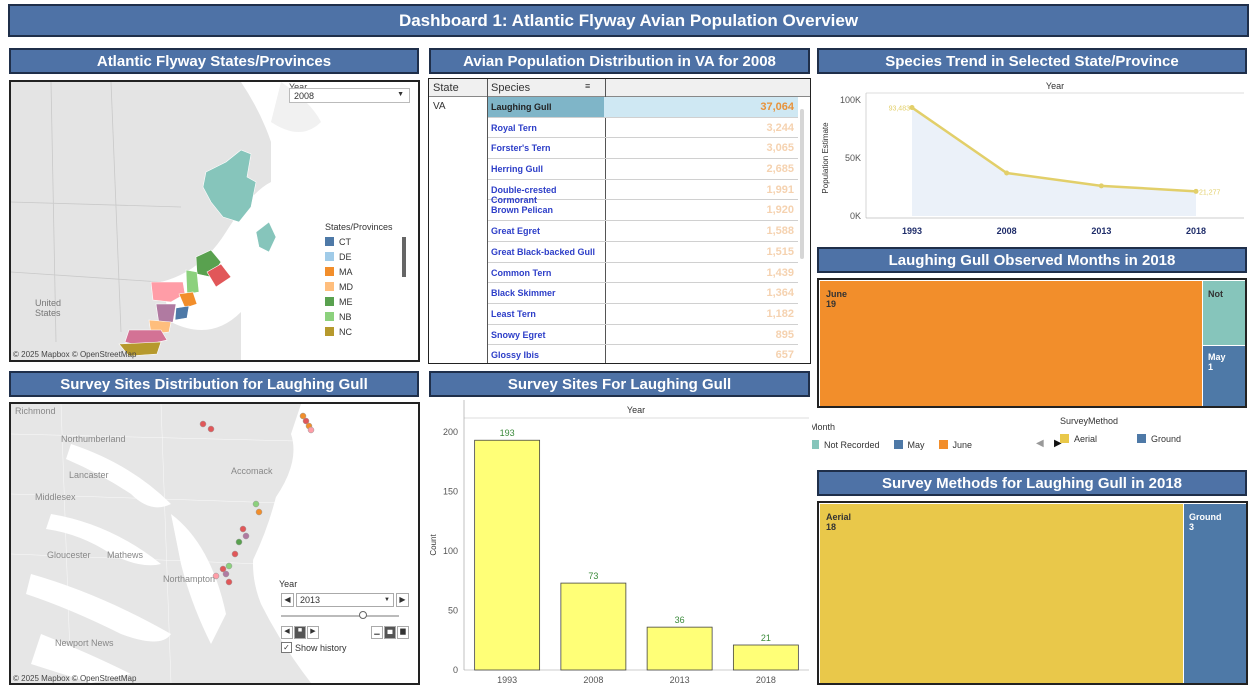  Describe the element at coordinates (1196, 231) in the screenshot. I see `trend-x-tick: 2018` at that location.